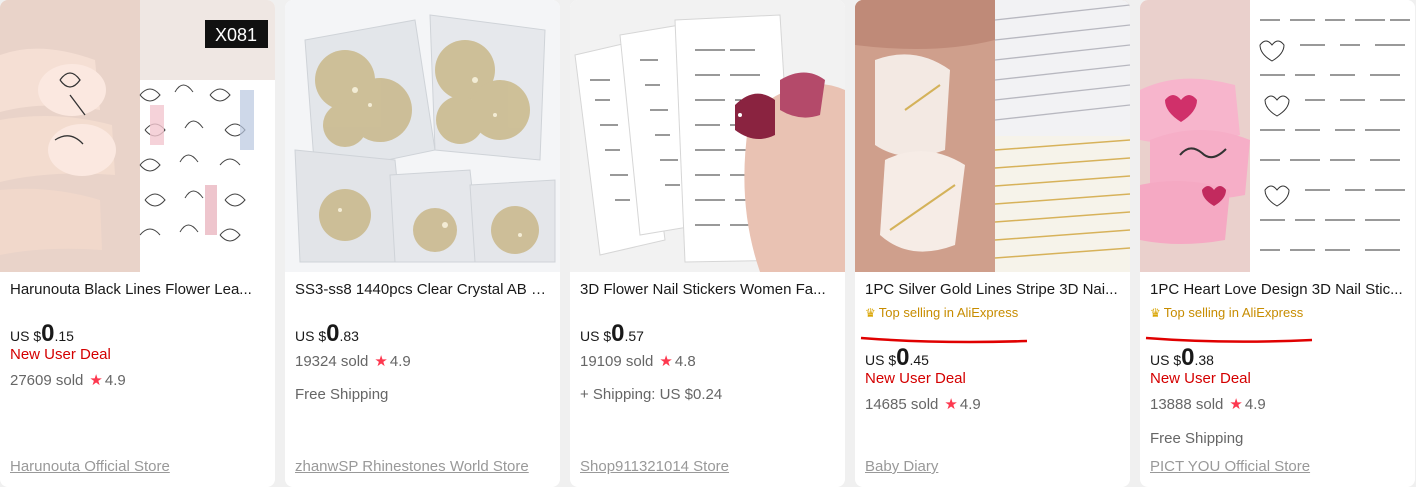 This screenshot has height=487, width=1416. I want to click on price-decimal: .38, so click(1204, 360).